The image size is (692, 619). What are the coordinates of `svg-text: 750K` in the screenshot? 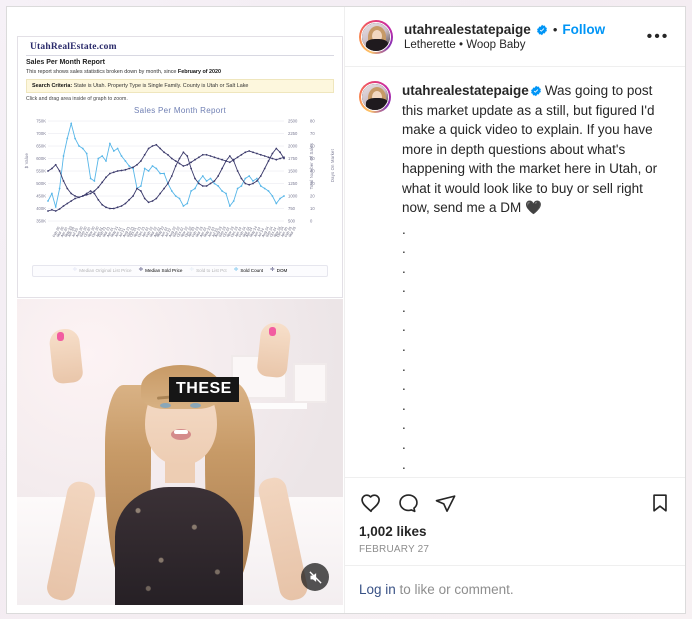 It's located at (41, 121).